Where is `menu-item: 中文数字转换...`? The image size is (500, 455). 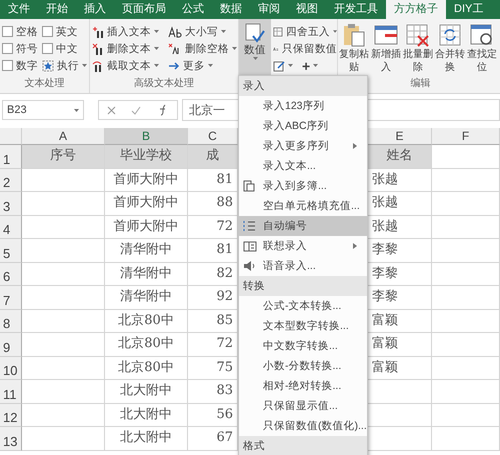 menu-item: 中文数字转换... is located at coordinates (303, 346).